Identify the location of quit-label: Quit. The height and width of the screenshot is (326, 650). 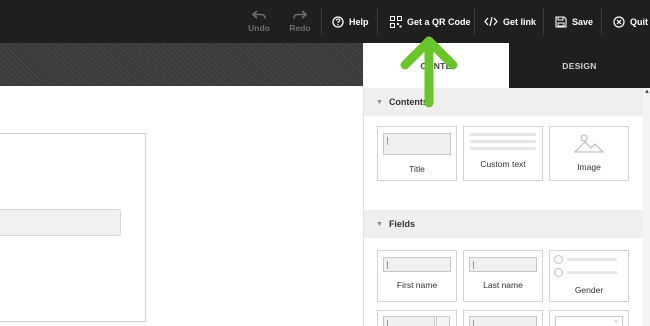
(639, 21).